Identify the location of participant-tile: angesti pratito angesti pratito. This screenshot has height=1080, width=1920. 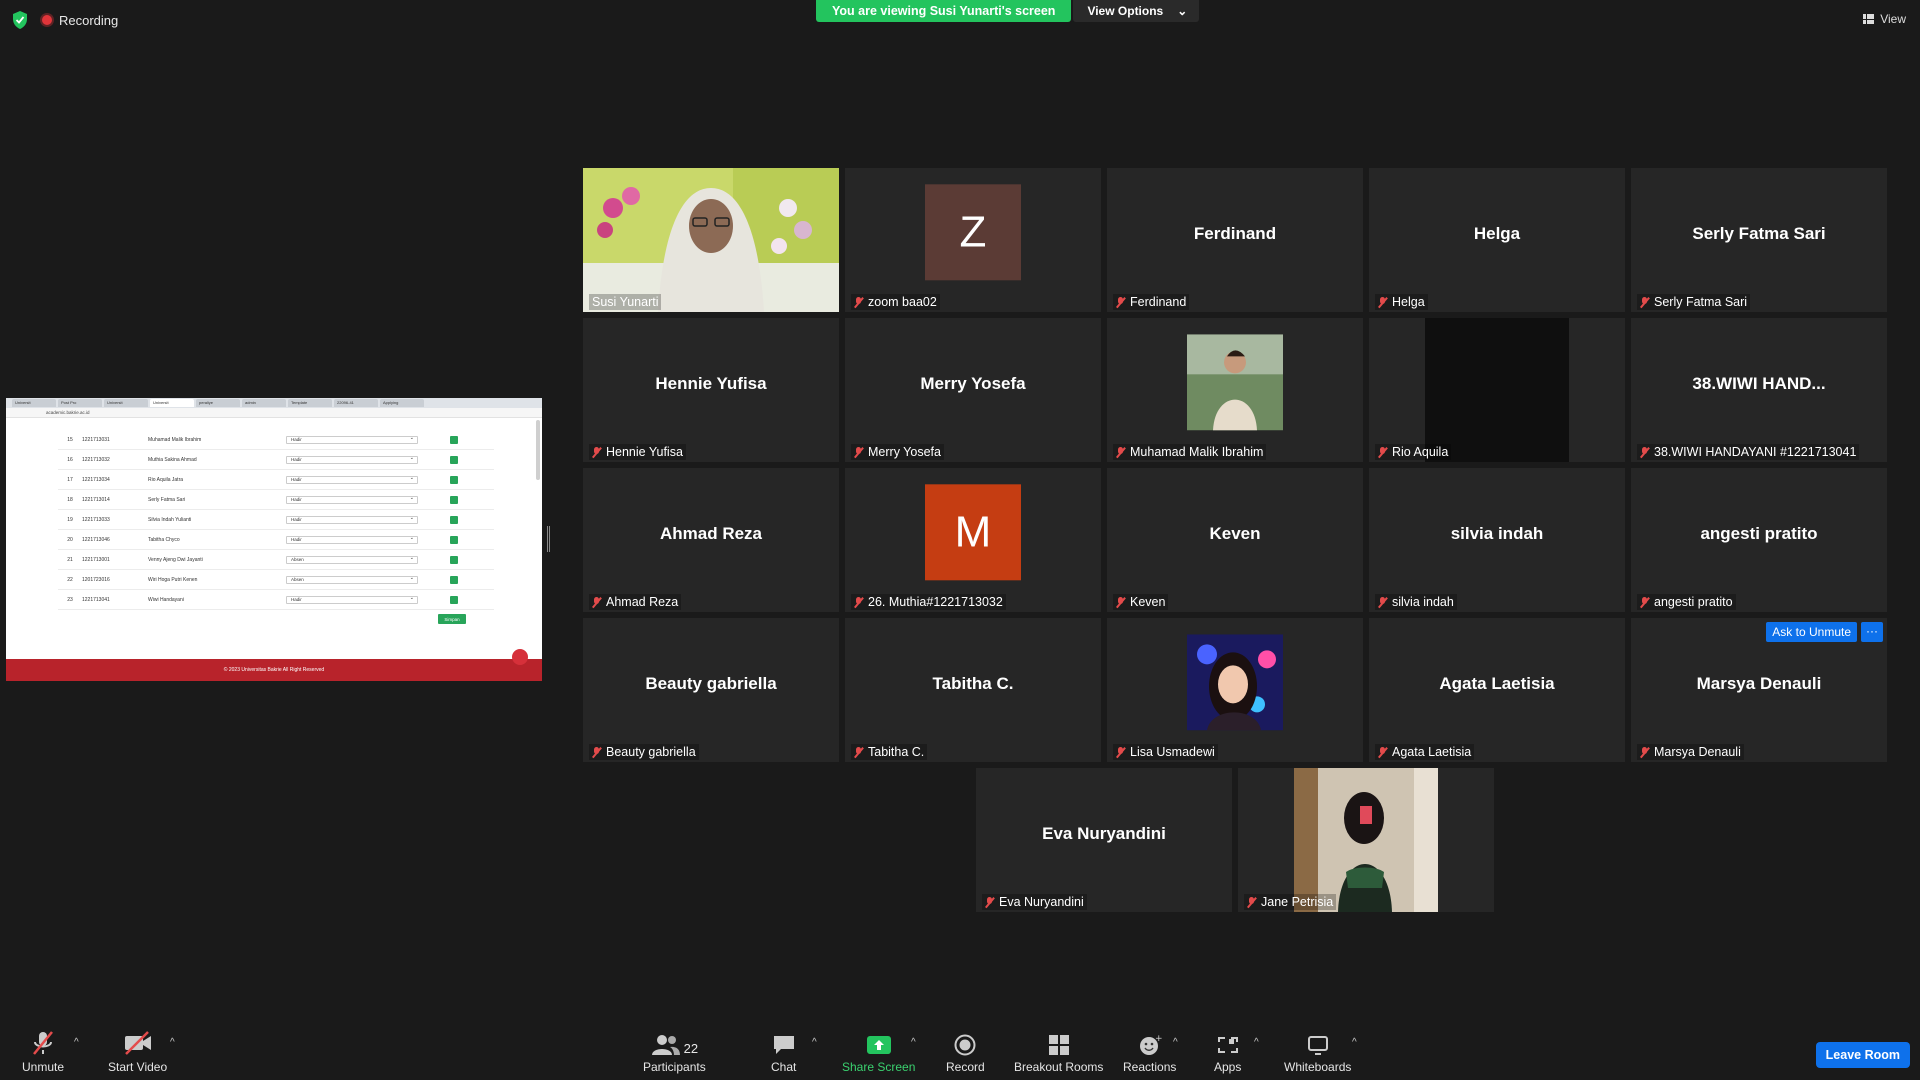
(1759, 540).